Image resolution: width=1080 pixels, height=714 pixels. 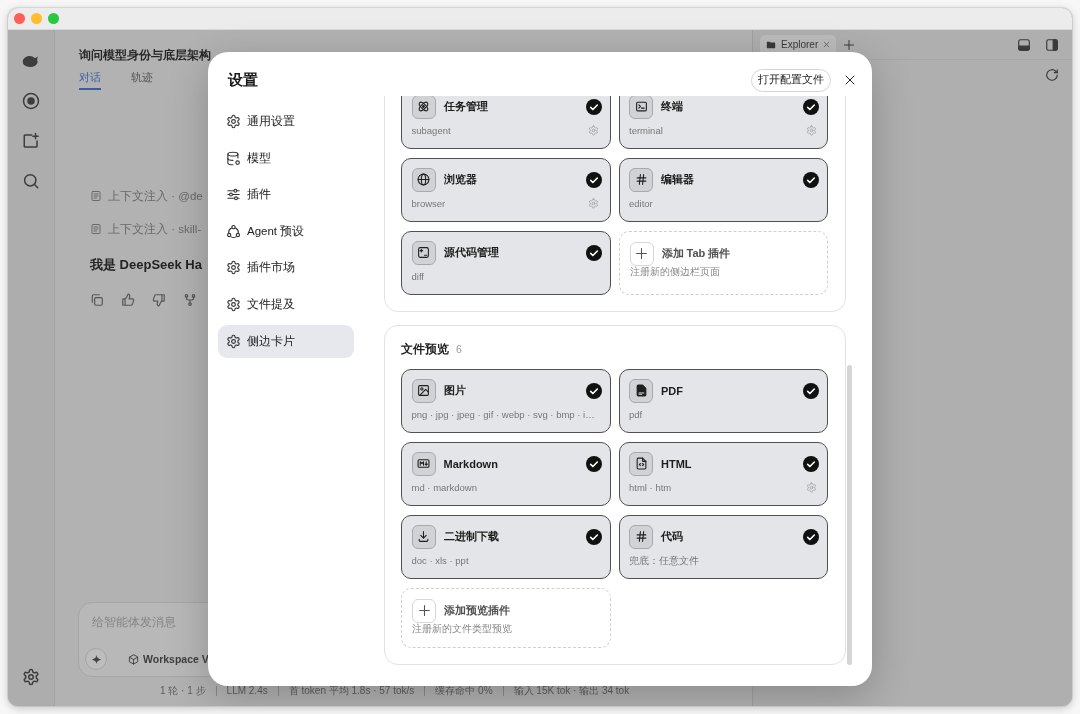 What do you see at coordinates (460, 179) in the screenshot?
I see `card-title: 浏览器` at bounding box center [460, 179].